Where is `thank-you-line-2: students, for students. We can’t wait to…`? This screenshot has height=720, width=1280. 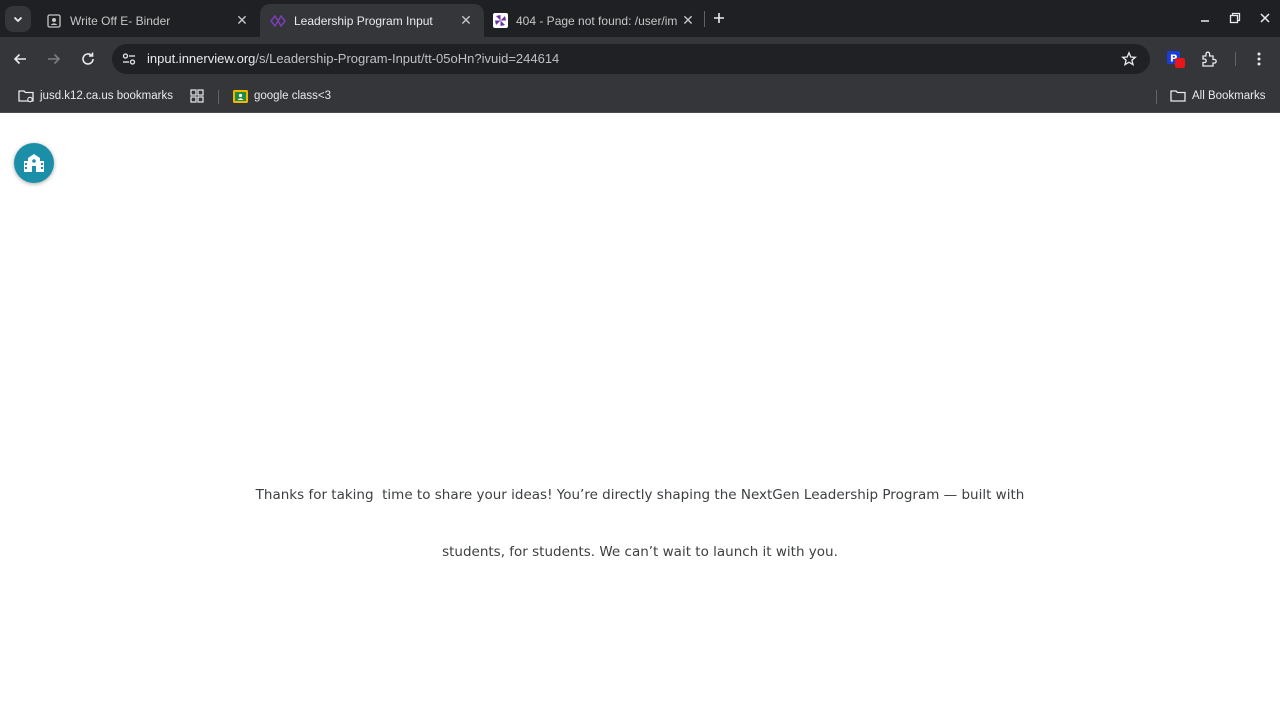 thank-you-line-2: students, for students. We can’t wait to… is located at coordinates (640, 552).